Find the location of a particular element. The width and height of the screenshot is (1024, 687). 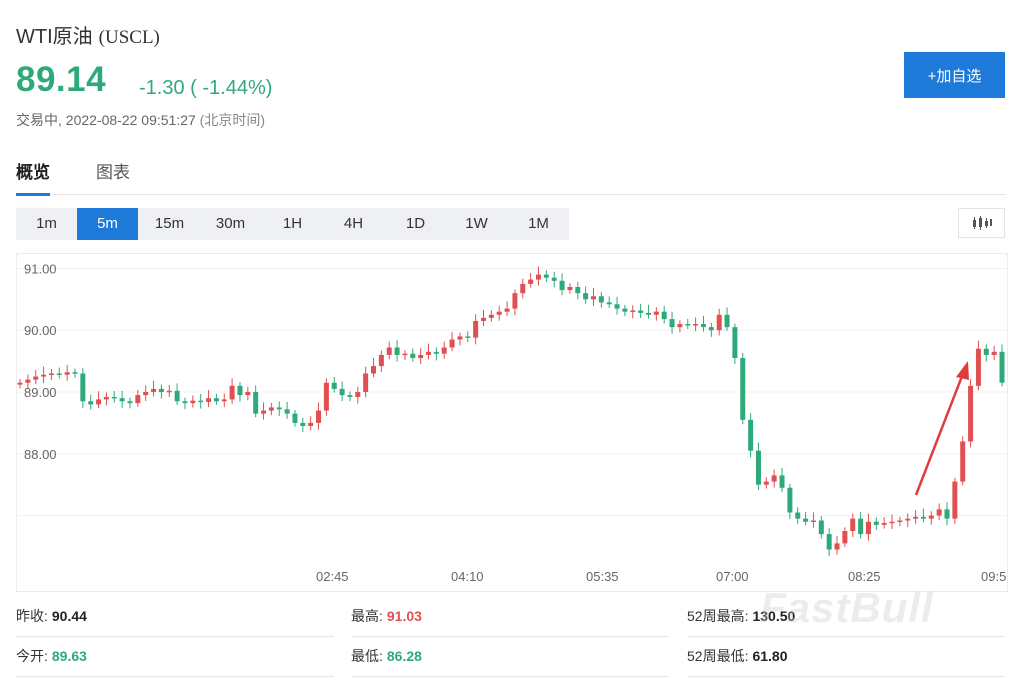

period-15m: 15m is located at coordinates (169, 224).